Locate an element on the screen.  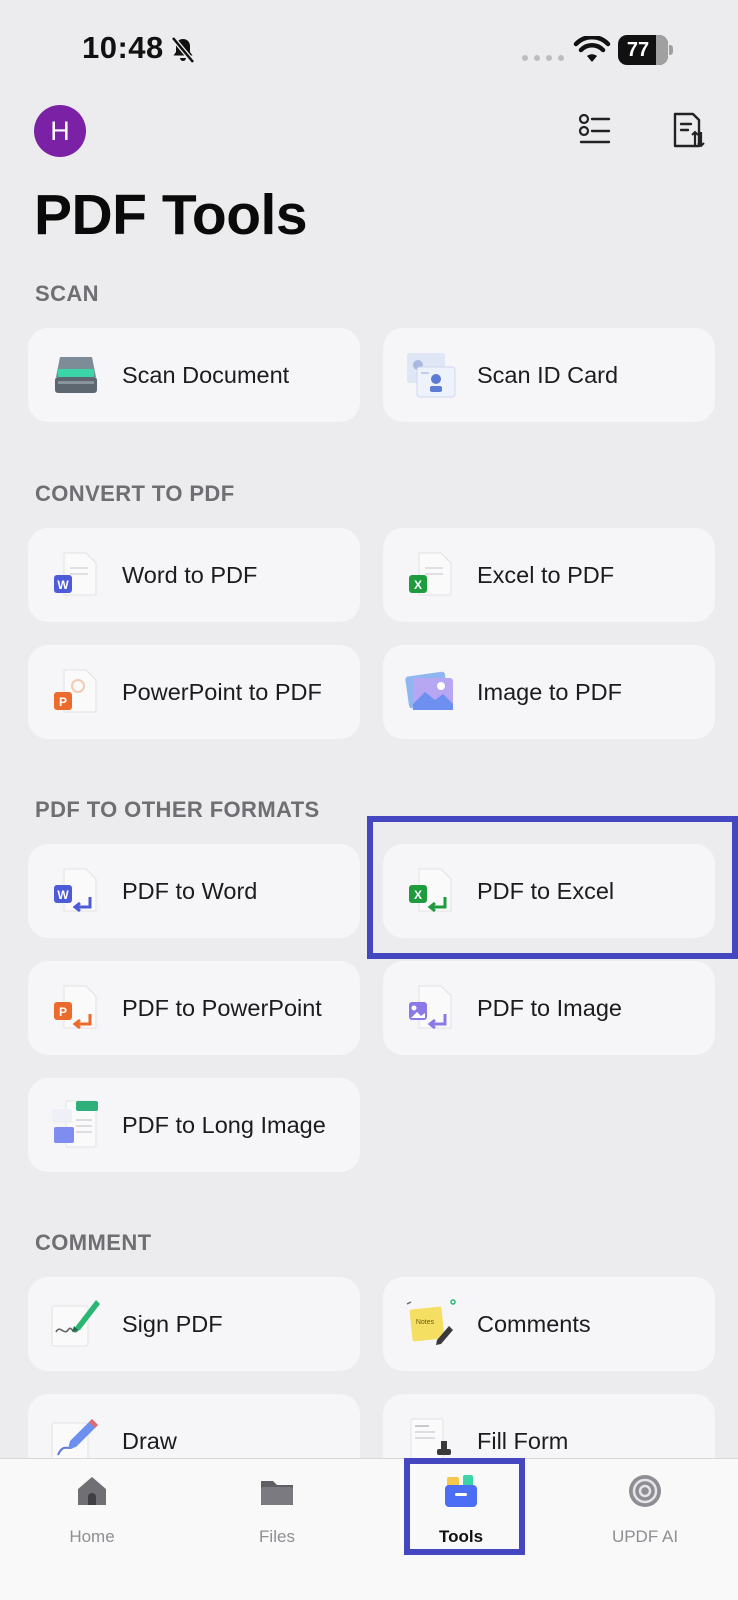
pdf-to-long-image-label: PDF to Long Image is located at coordinates (224, 1124).